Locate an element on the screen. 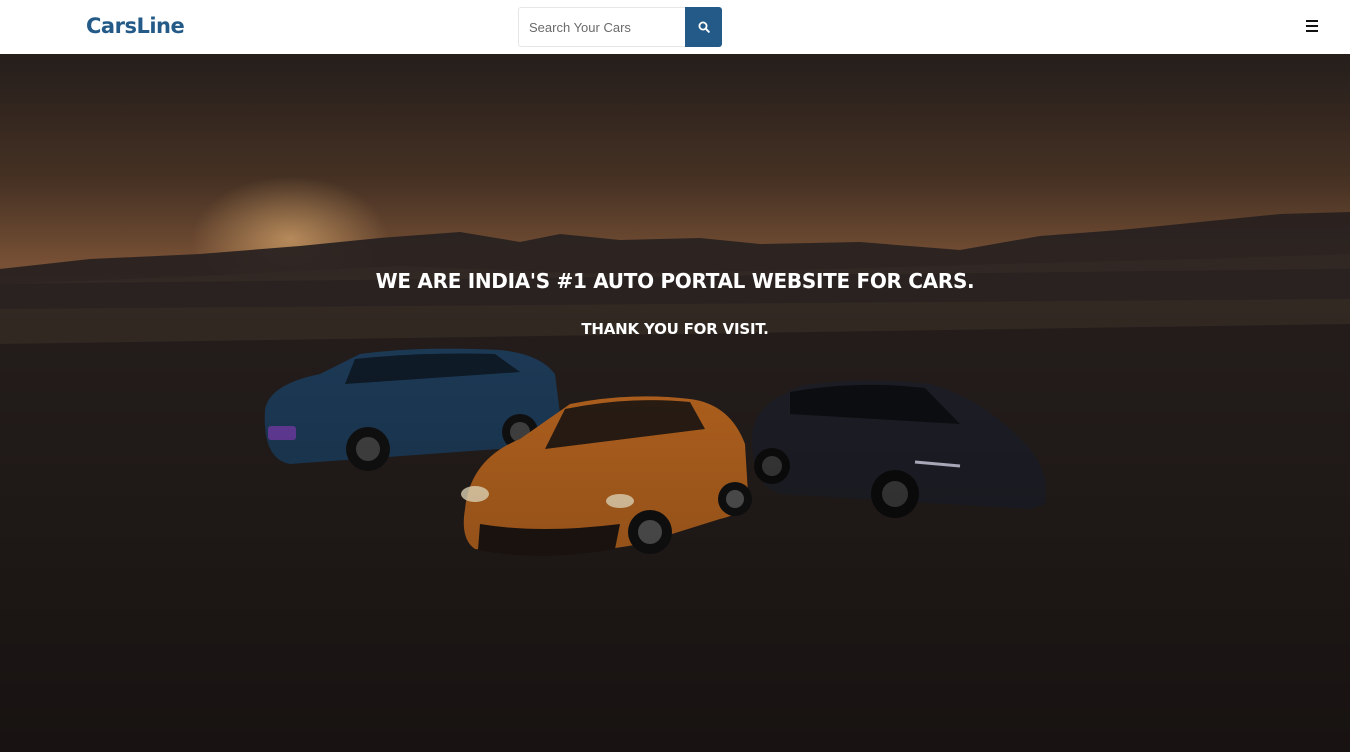  search-input is located at coordinates (601, 27).